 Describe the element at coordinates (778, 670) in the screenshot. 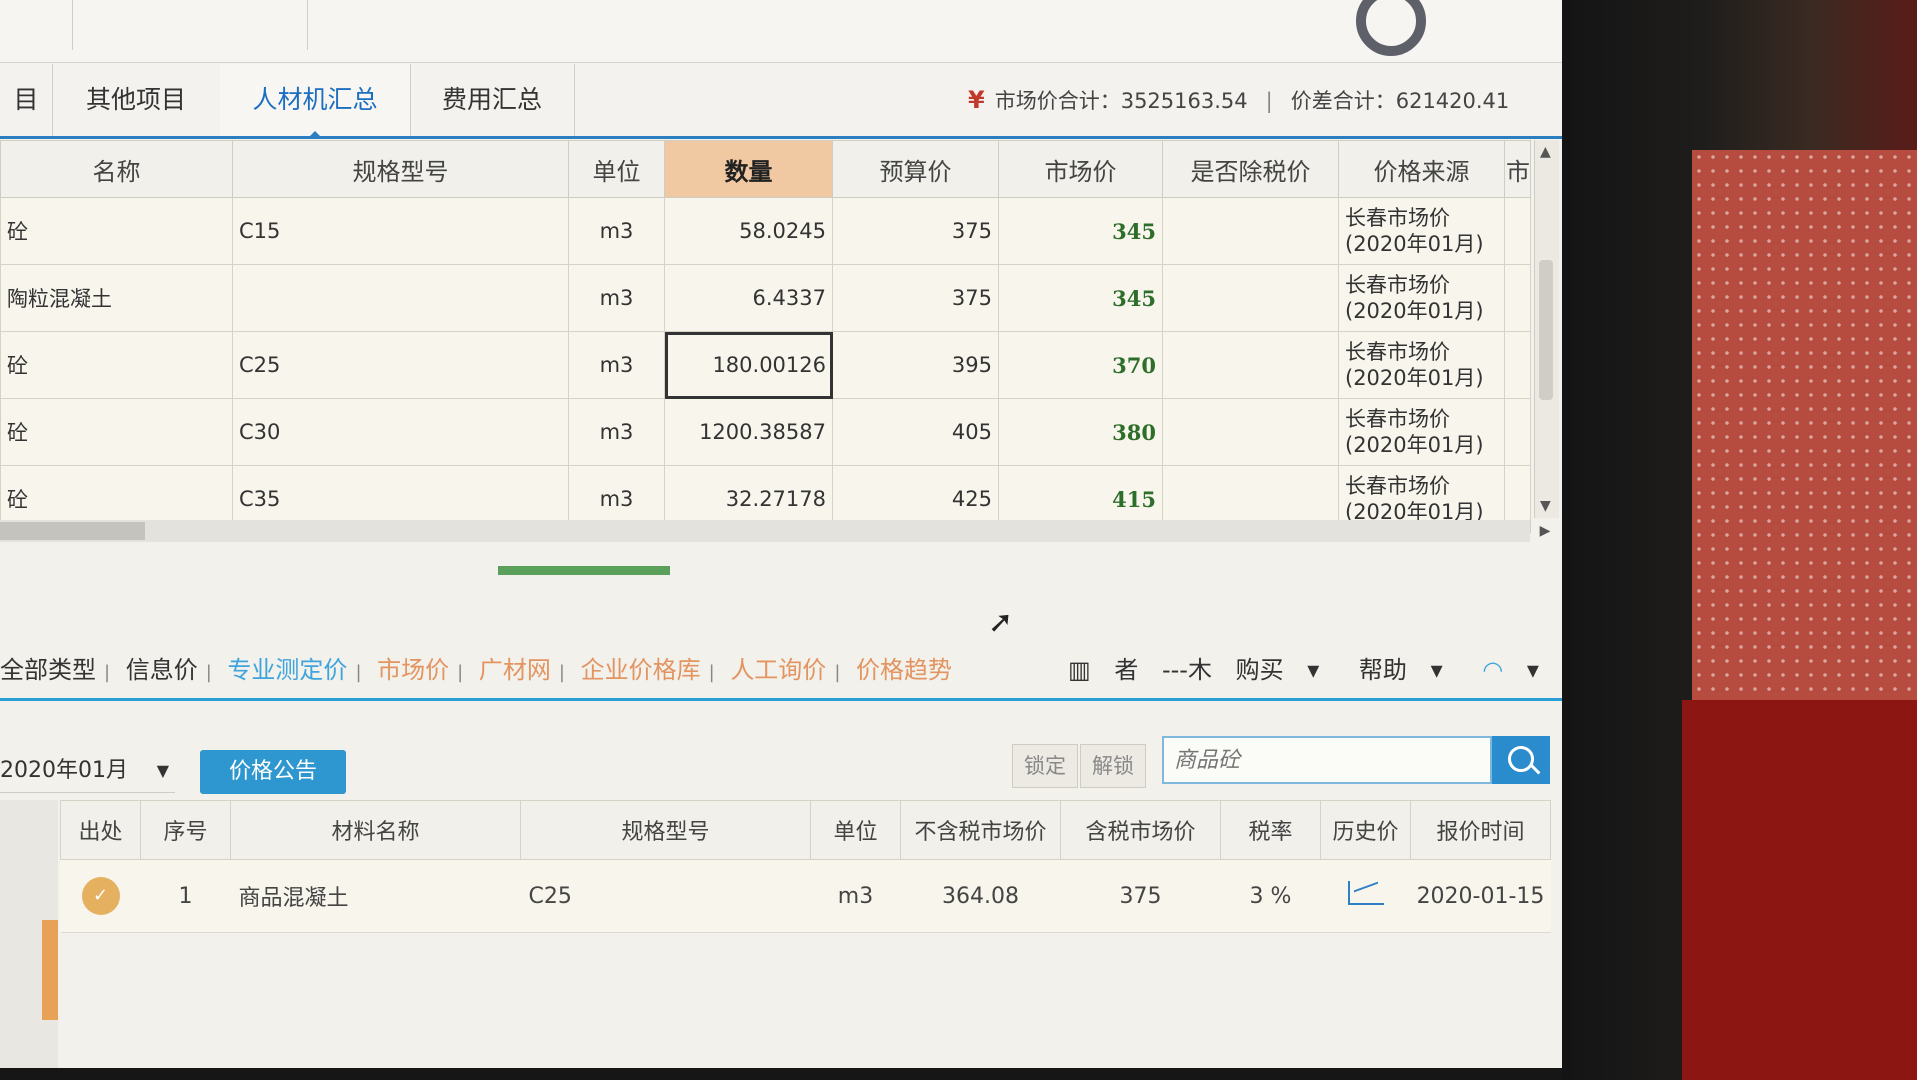

I see `link-labor-inquiry: 人工询价` at that location.